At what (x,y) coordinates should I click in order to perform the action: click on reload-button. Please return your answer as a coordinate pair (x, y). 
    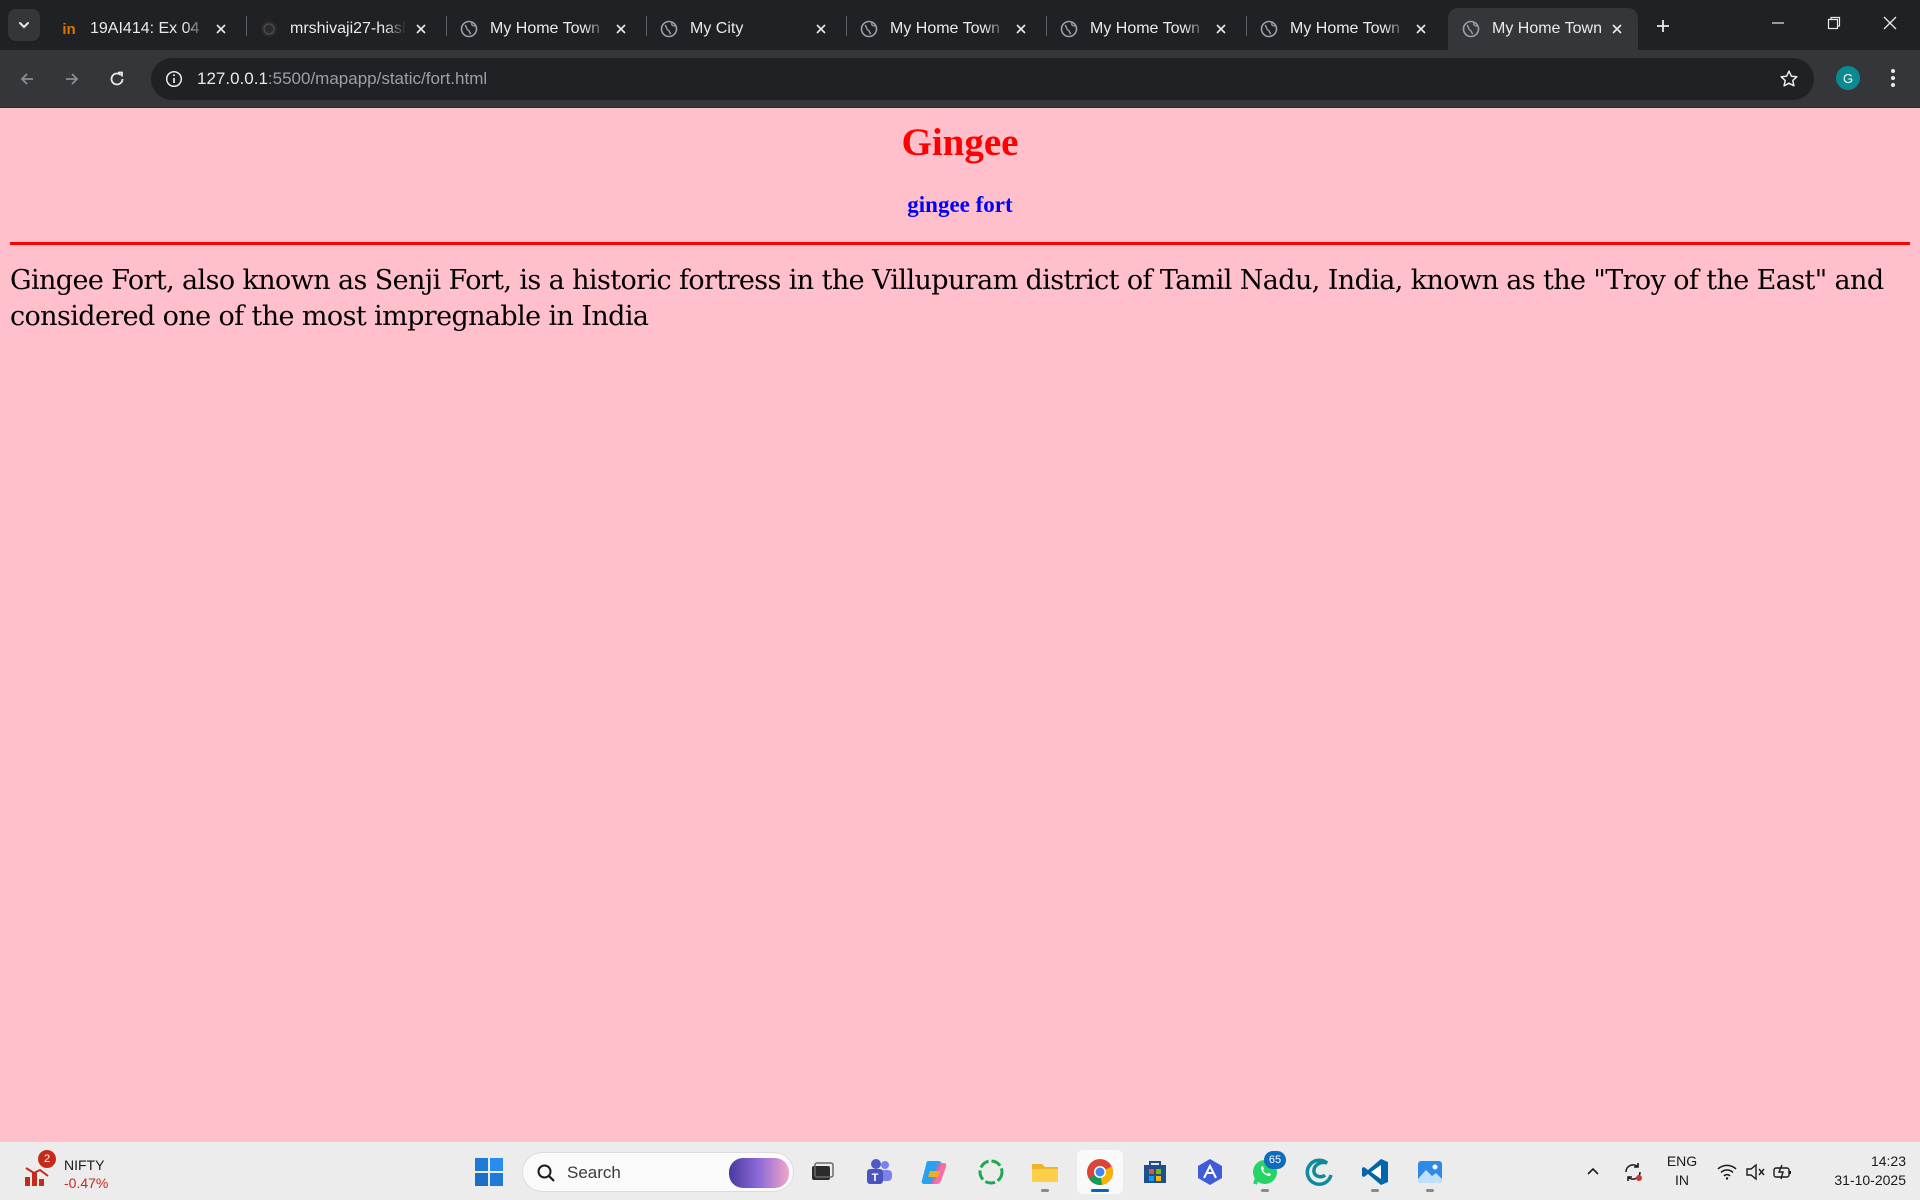
    Looking at the image, I should click on (117, 79).